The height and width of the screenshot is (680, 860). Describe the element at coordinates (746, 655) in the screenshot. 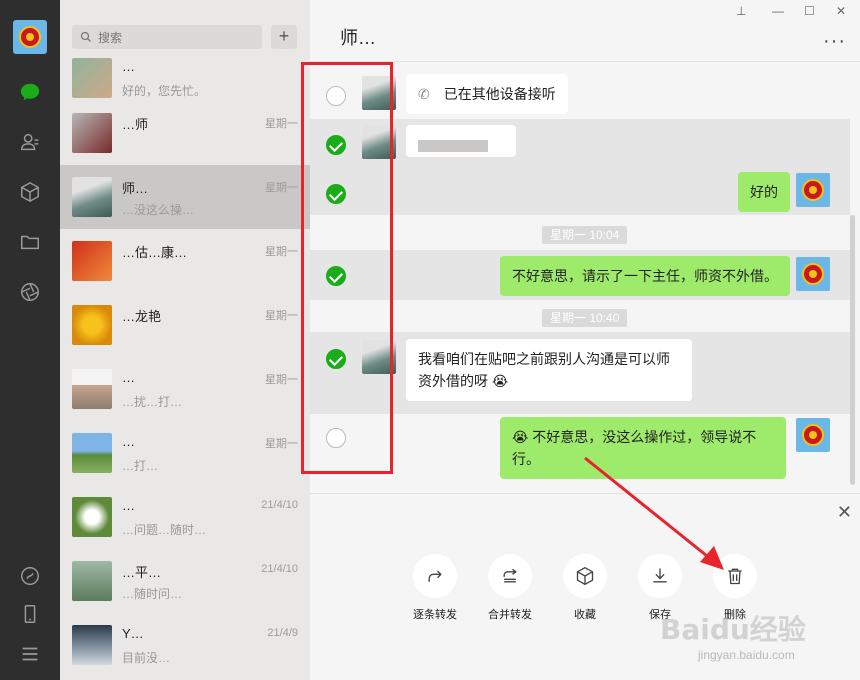

I see `watermark-sub: jingyan.baidu.com` at that location.